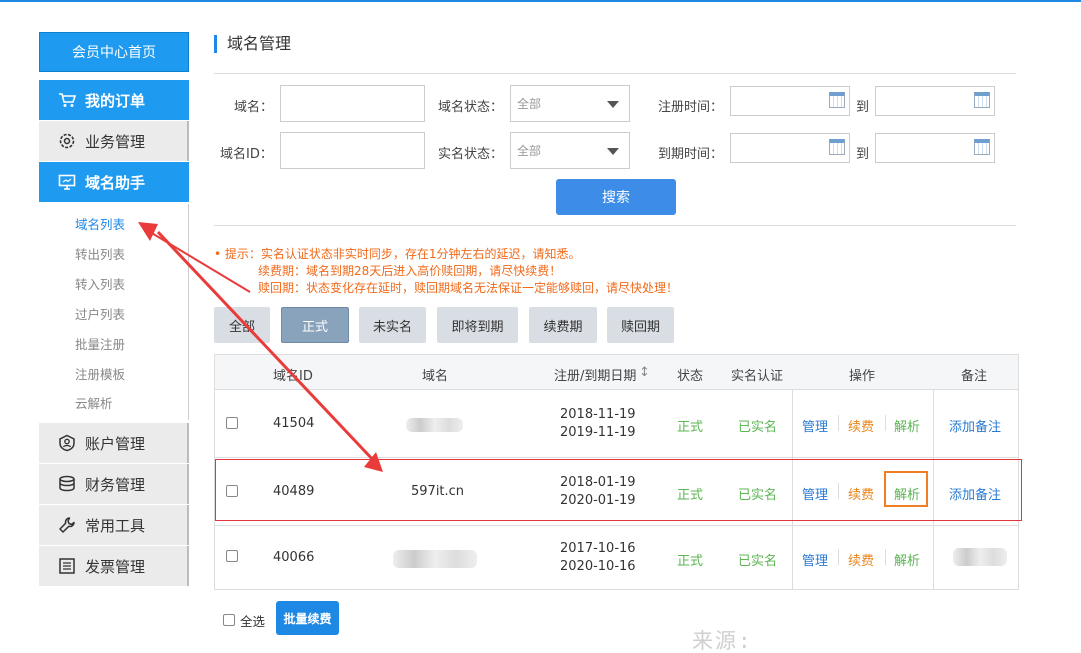  What do you see at coordinates (980, 557) in the screenshot?
I see `blurred-note` at bounding box center [980, 557].